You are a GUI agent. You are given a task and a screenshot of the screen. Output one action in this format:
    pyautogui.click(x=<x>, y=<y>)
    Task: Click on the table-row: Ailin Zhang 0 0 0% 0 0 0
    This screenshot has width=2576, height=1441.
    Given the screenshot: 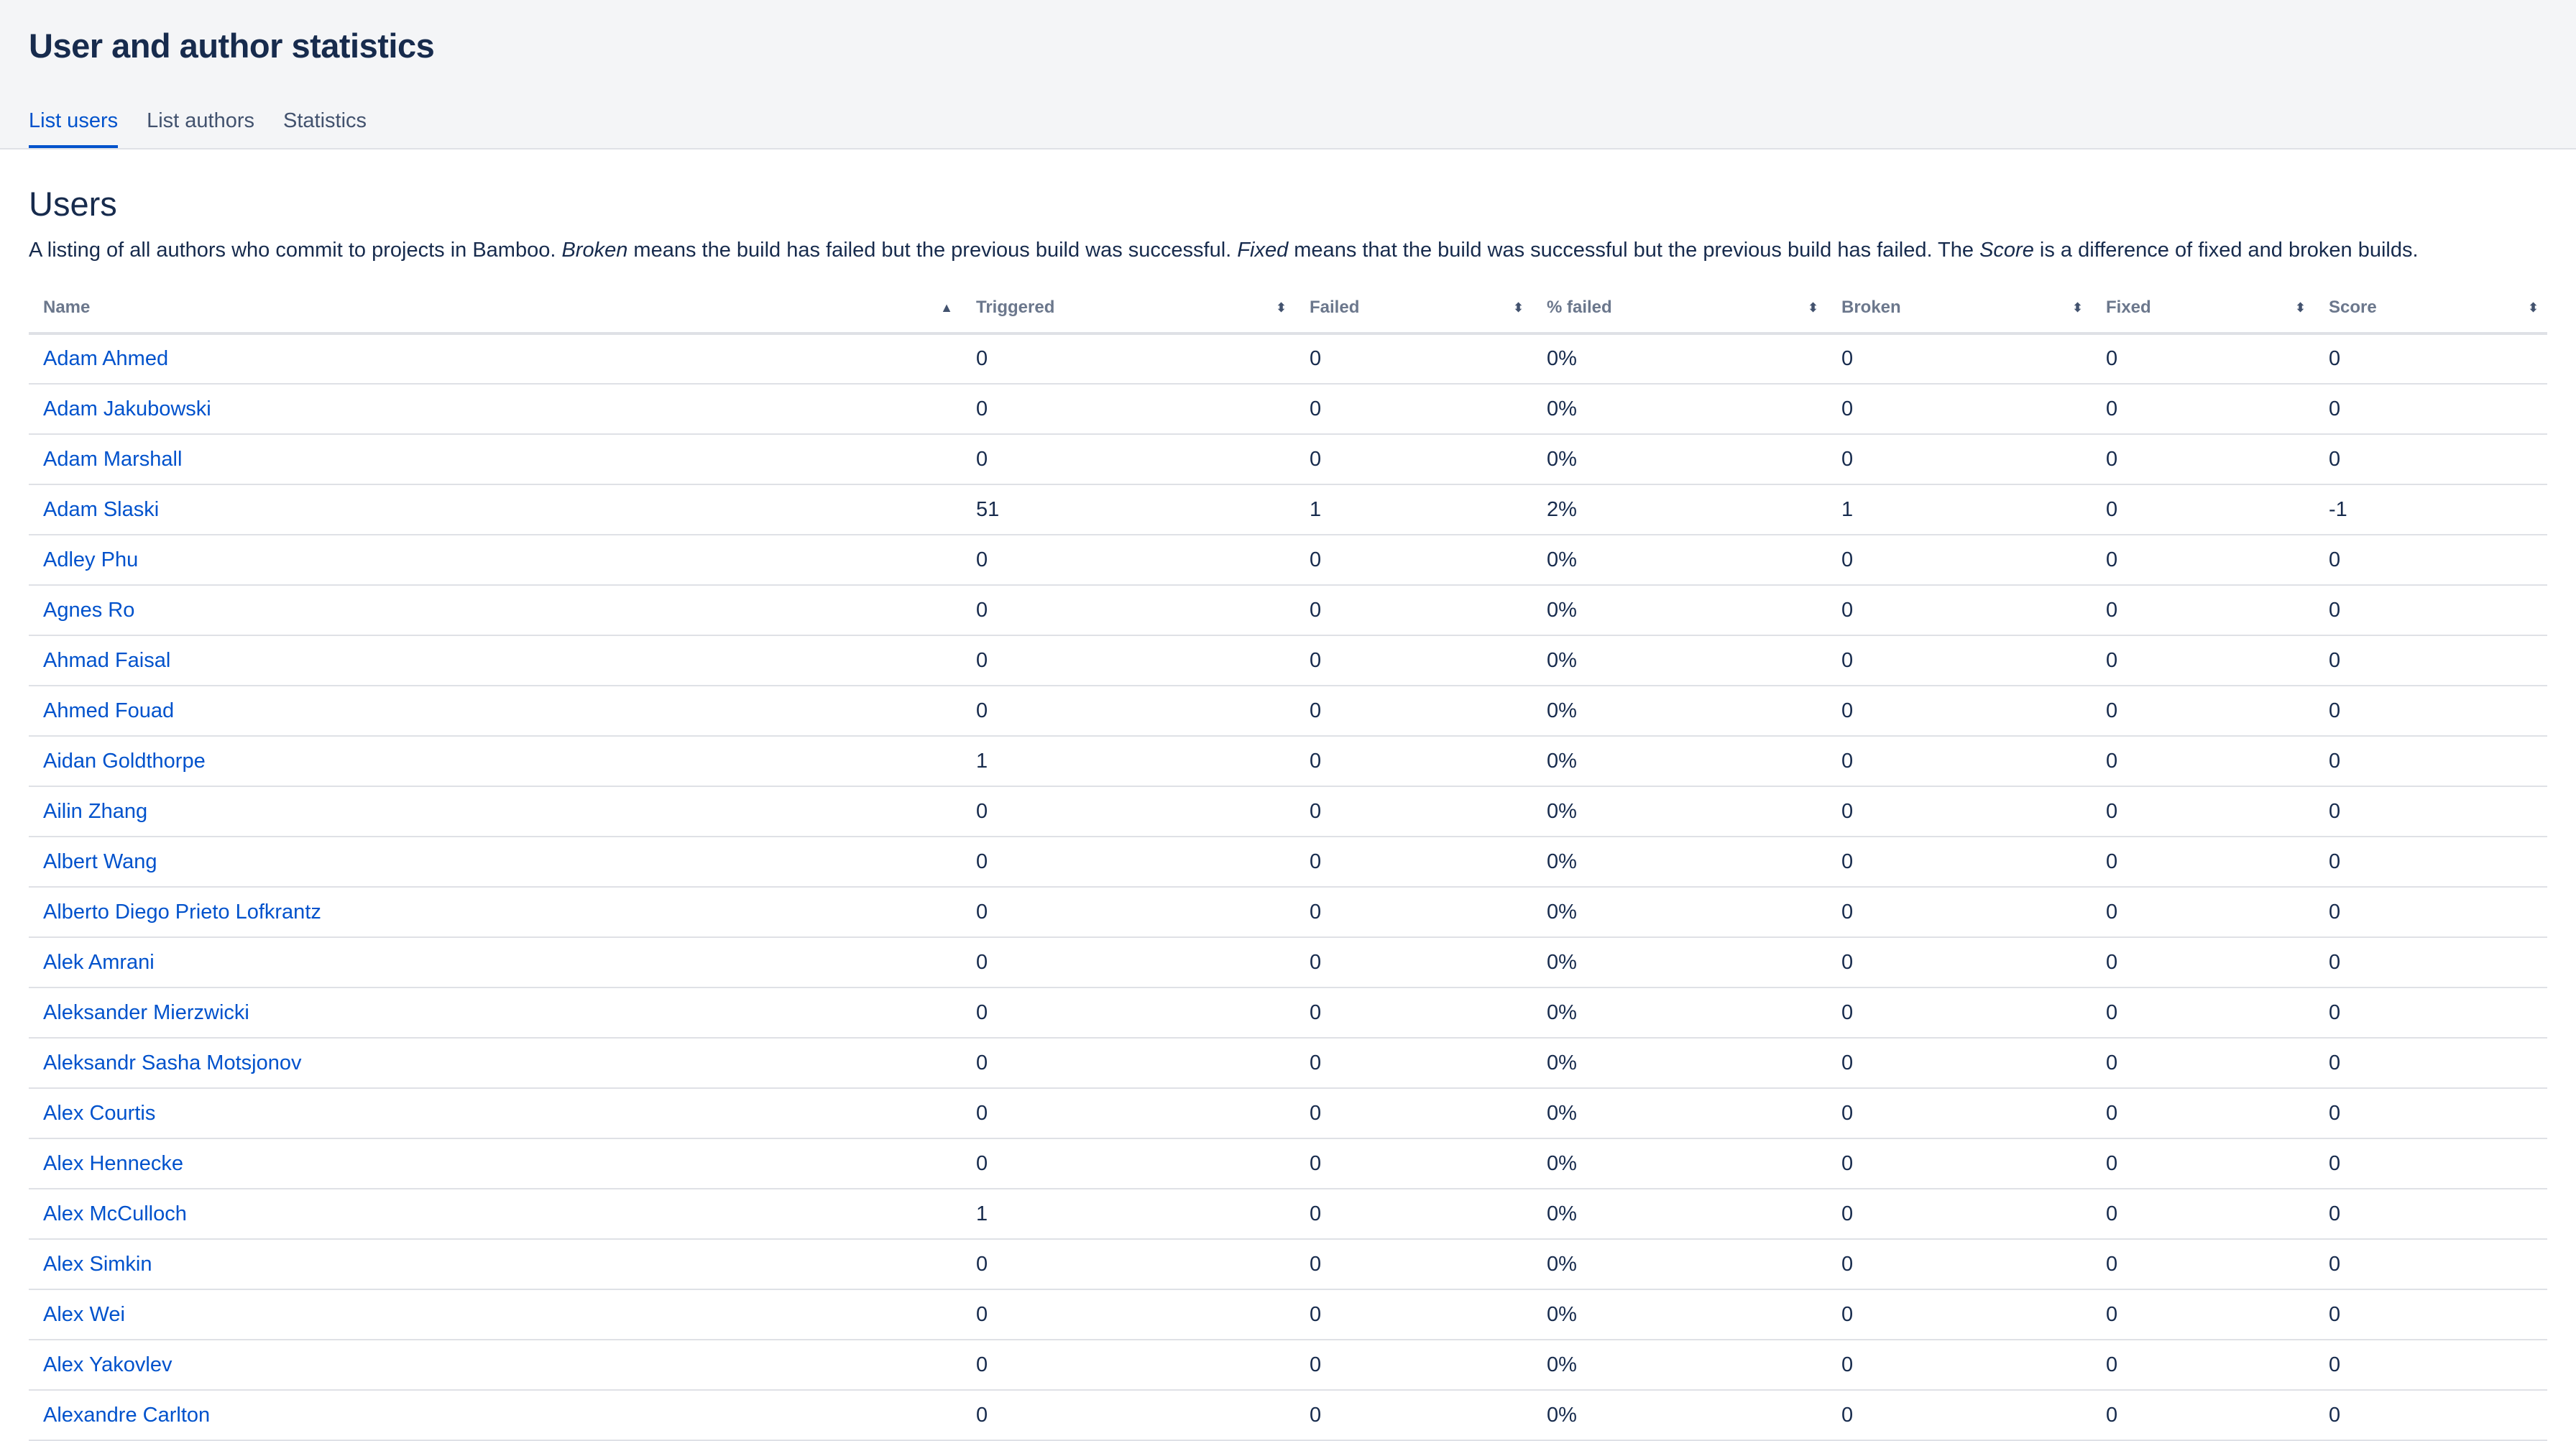 What is the action you would take?
    pyautogui.click(x=1288, y=811)
    